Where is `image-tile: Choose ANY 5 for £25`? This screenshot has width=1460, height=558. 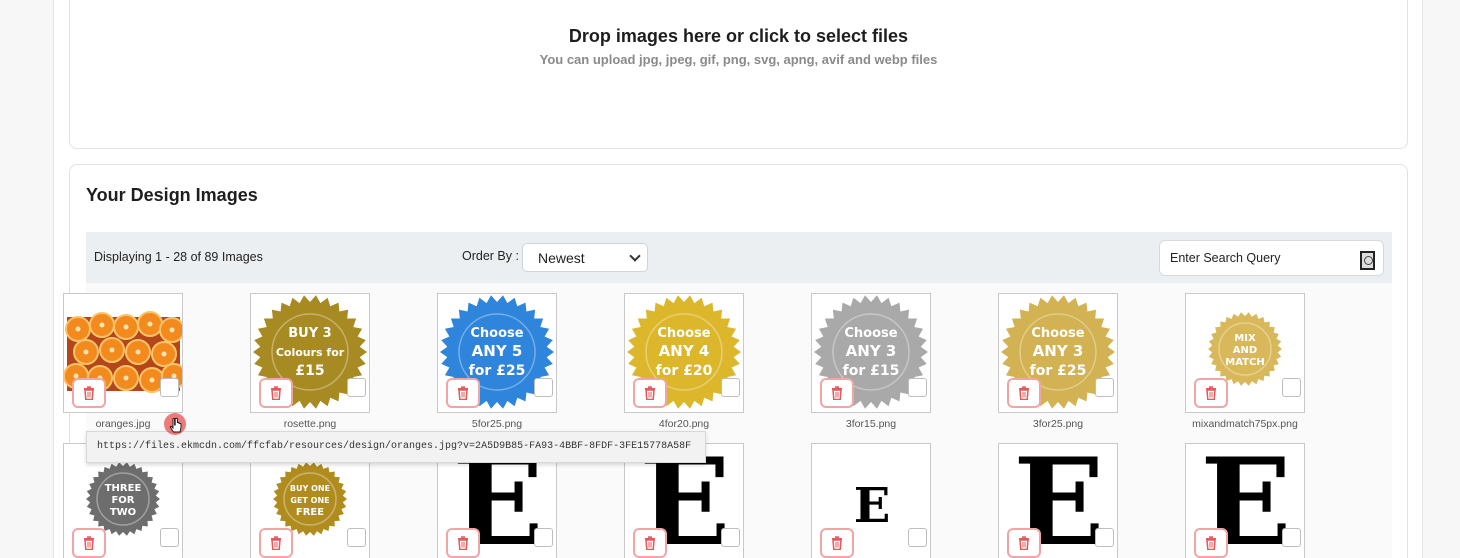
image-tile: Choose ANY 5 for £25 is located at coordinates (497, 353).